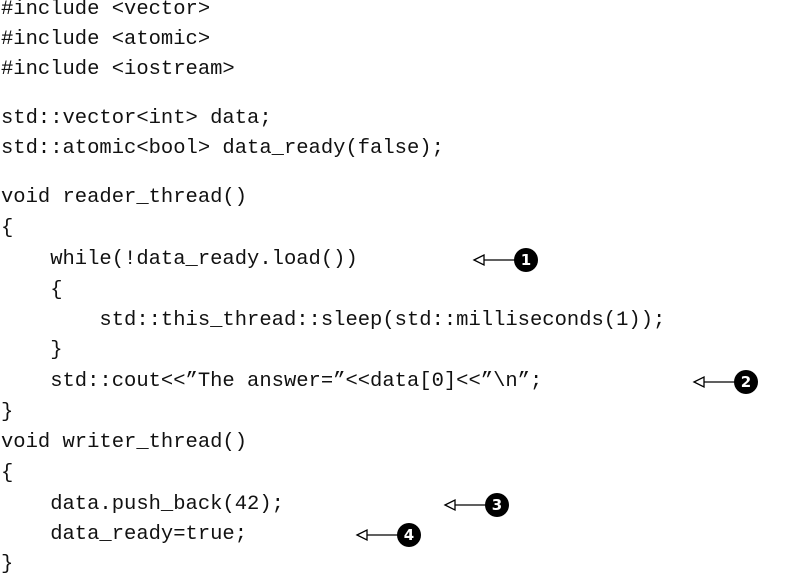 This screenshot has width=787, height=578. What do you see at coordinates (7, 564) in the screenshot?
I see `code-line-writer-close-brace: }` at bounding box center [7, 564].